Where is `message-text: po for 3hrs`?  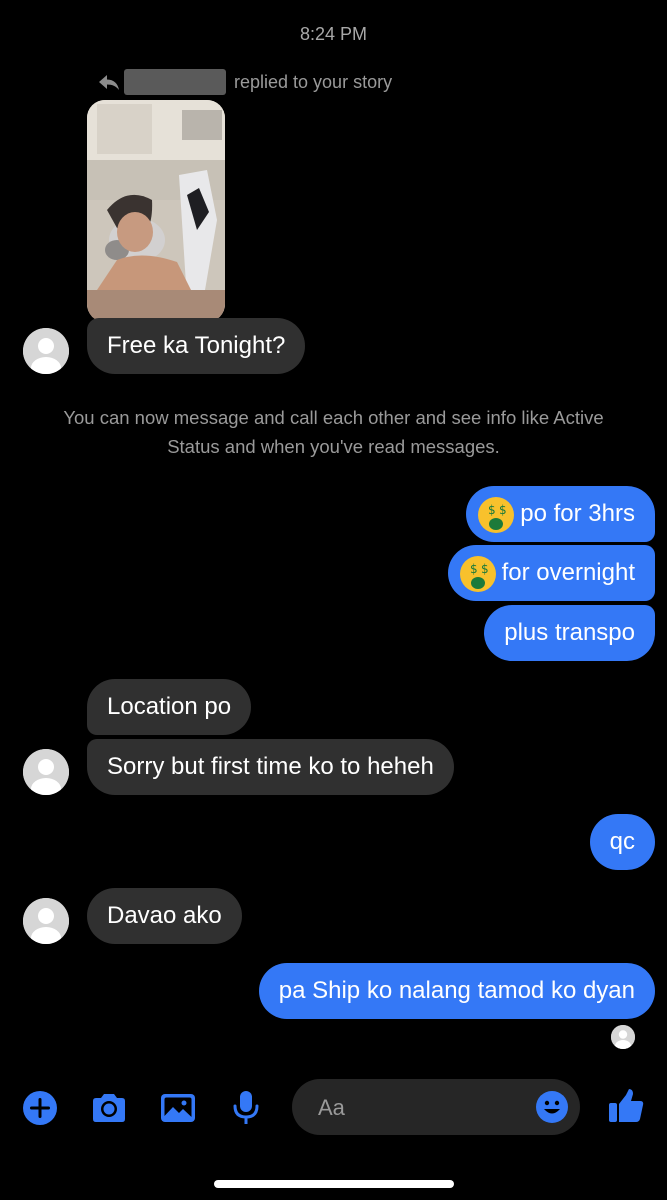 message-text: po for 3hrs is located at coordinates (577, 513).